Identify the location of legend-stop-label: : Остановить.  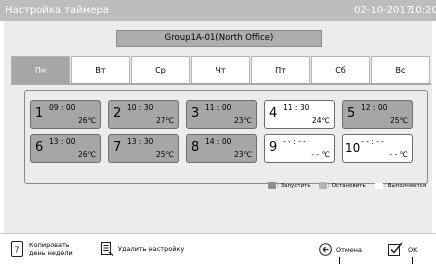
(347, 186).